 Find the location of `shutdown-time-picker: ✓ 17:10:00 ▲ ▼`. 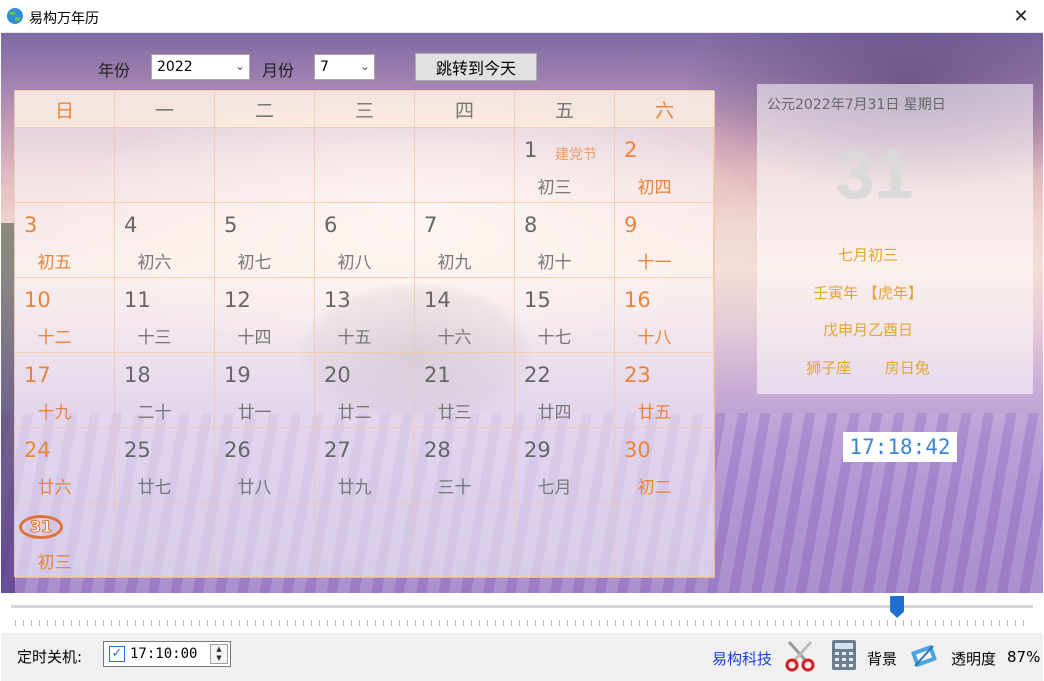

shutdown-time-picker: ✓ 17:10:00 ▲ ▼ is located at coordinates (167, 654).